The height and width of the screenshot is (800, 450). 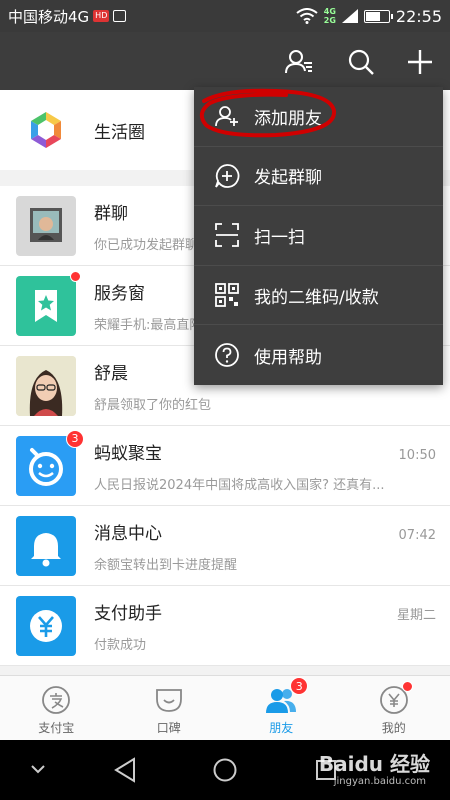 What do you see at coordinates (119, 293) in the screenshot?
I see `chat-title: 服务窗` at bounding box center [119, 293].